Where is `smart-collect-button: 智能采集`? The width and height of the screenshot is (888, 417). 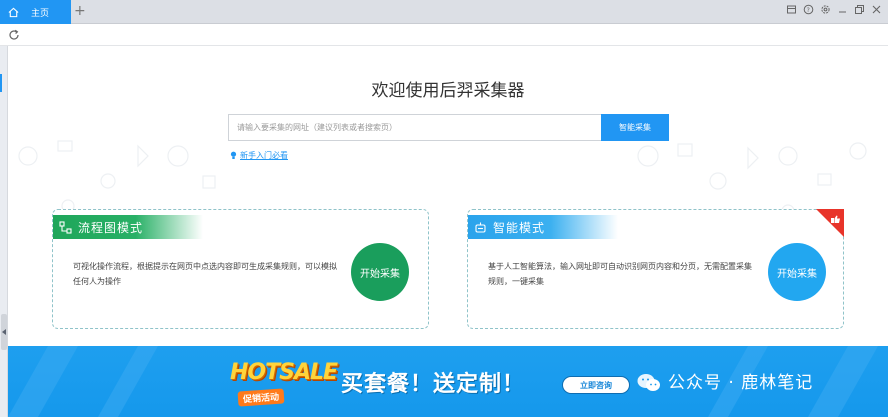
smart-collect-button: 智能采集 is located at coordinates (635, 127).